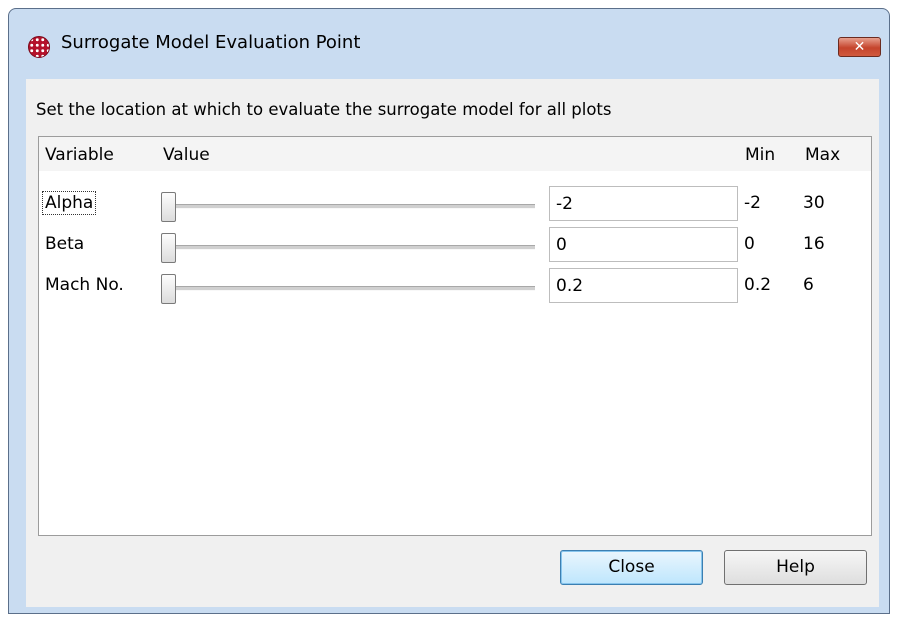 The width and height of the screenshot is (897, 620). What do you see at coordinates (168, 289) in the screenshot?
I see `mach-slider-thumb` at bounding box center [168, 289].